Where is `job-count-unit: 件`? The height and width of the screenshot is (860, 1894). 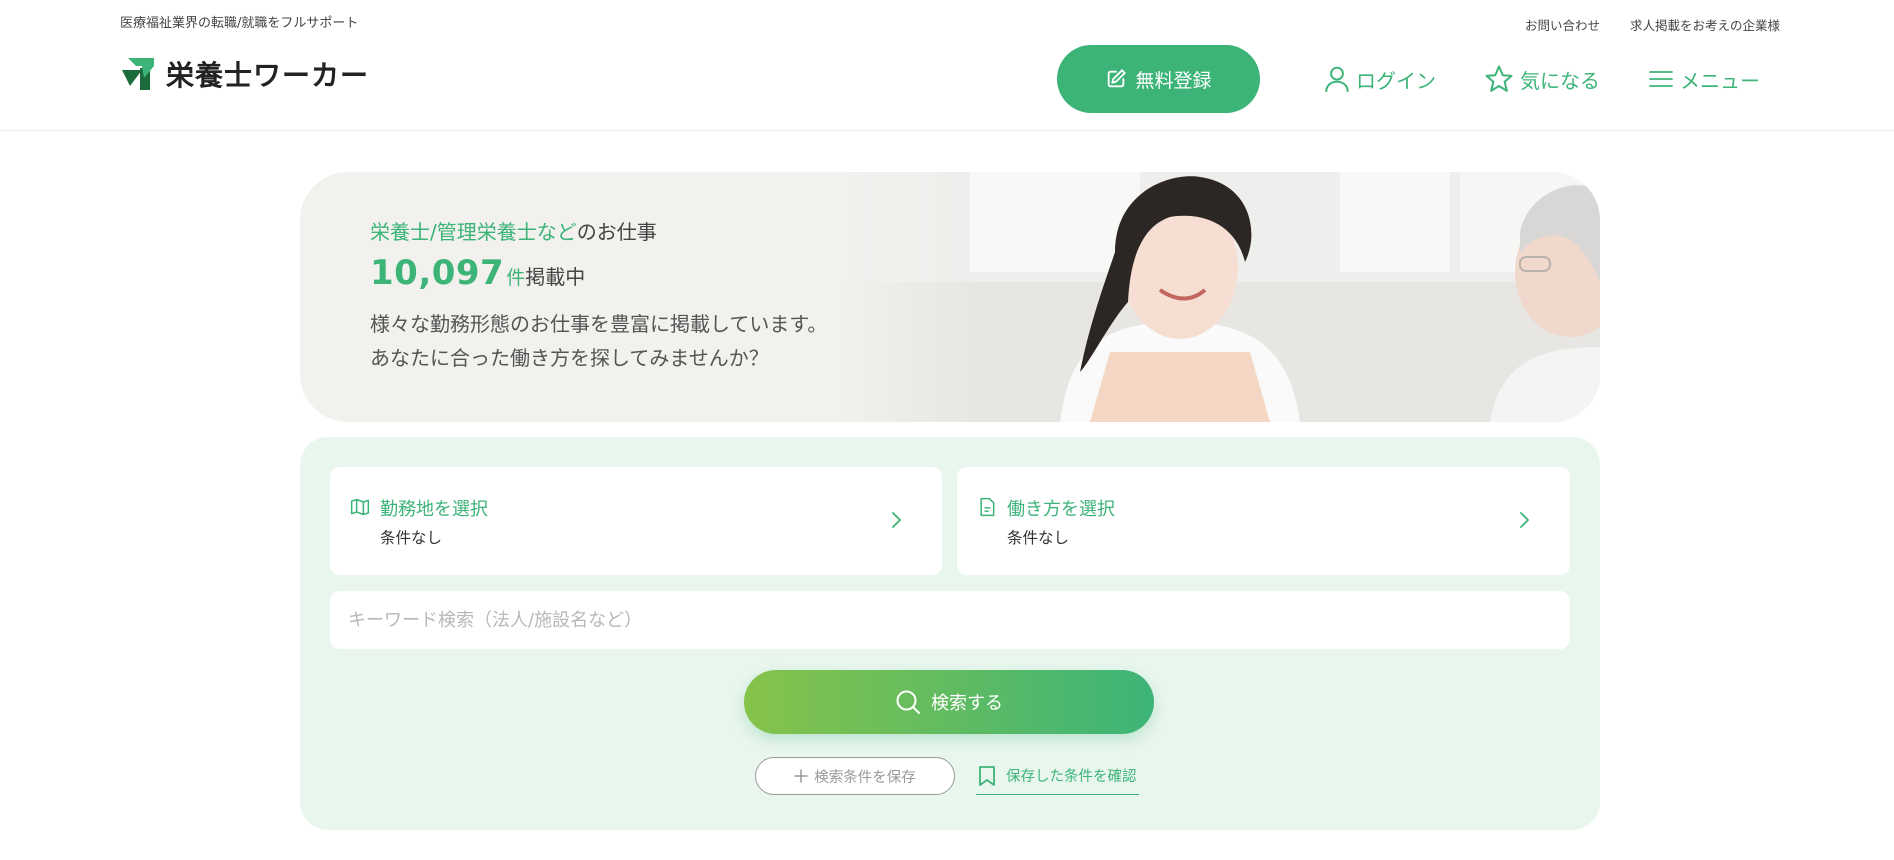 job-count-unit: 件 is located at coordinates (516, 278).